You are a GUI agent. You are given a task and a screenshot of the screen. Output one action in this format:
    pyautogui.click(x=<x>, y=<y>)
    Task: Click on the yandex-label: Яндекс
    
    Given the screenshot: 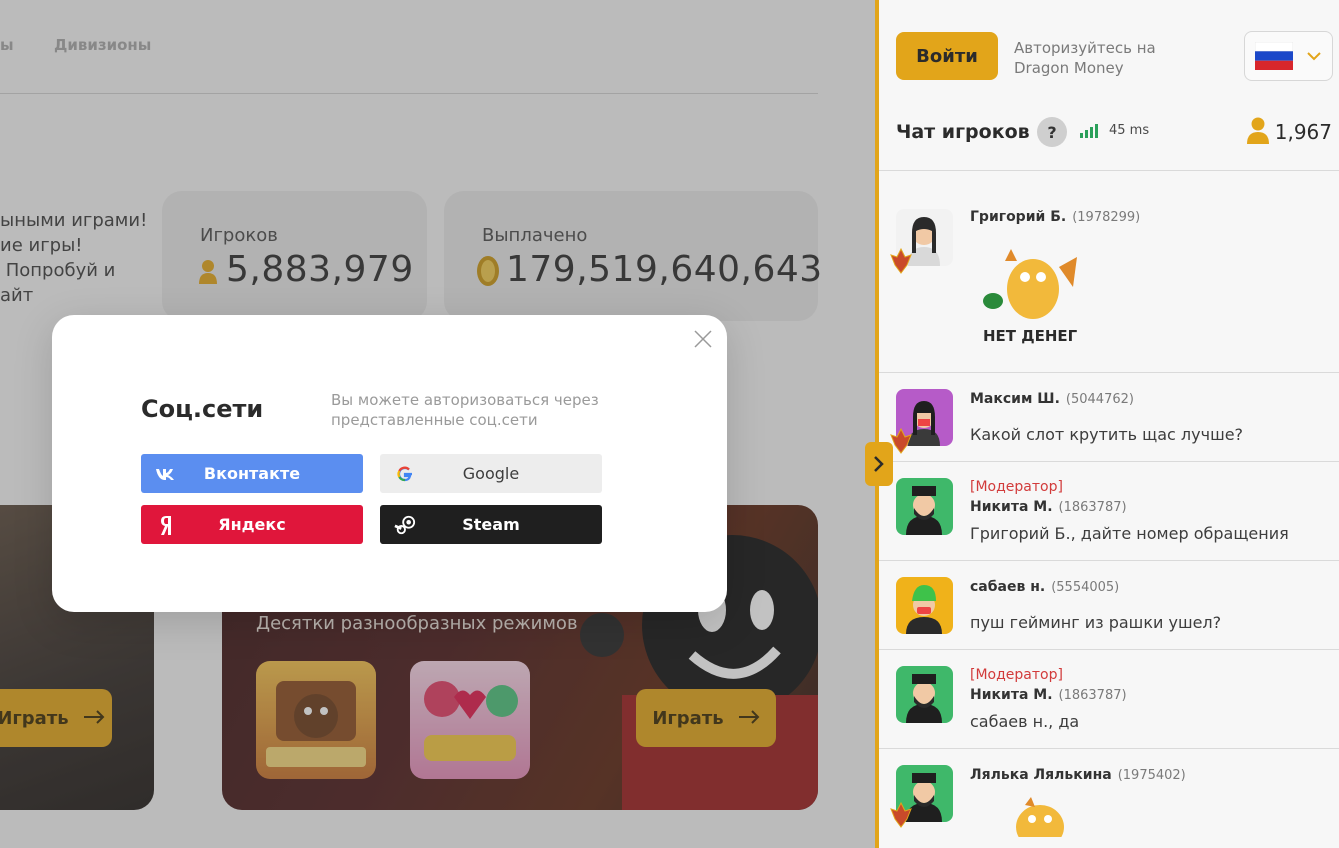 What is the action you would take?
    pyautogui.click(x=252, y=524)
    